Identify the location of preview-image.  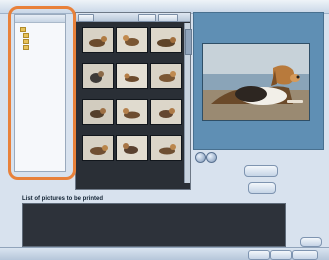
(256, 82).